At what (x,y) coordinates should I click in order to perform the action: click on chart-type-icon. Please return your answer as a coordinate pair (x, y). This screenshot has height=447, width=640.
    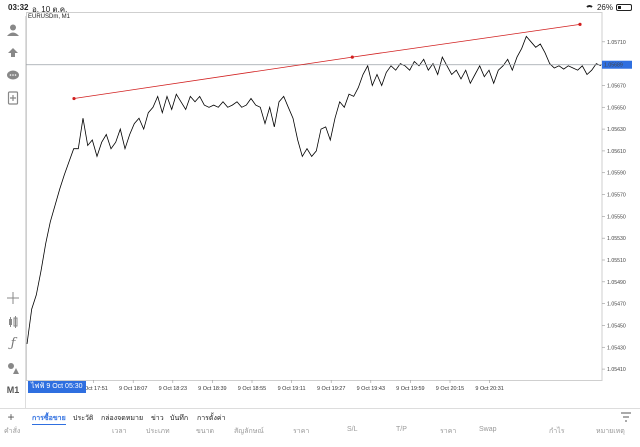
    Looking at the image, I should click on (13, 322).